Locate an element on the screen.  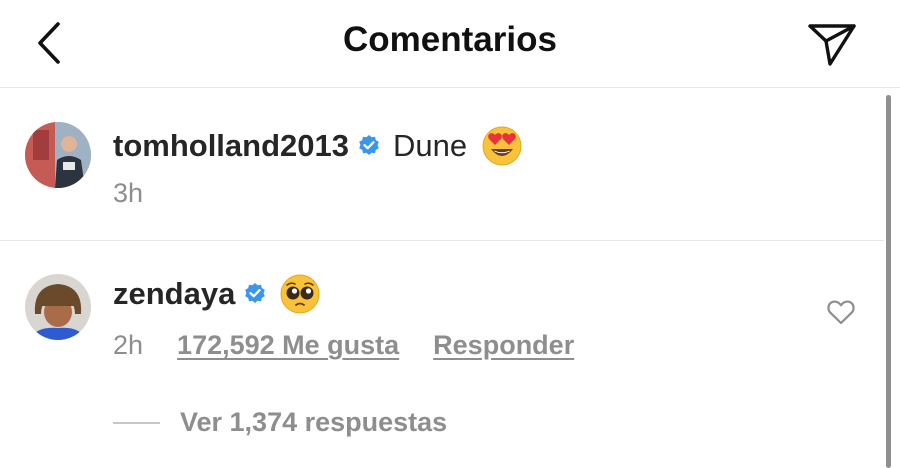
comment-line: zendaya is located at coordinates (217, 294).